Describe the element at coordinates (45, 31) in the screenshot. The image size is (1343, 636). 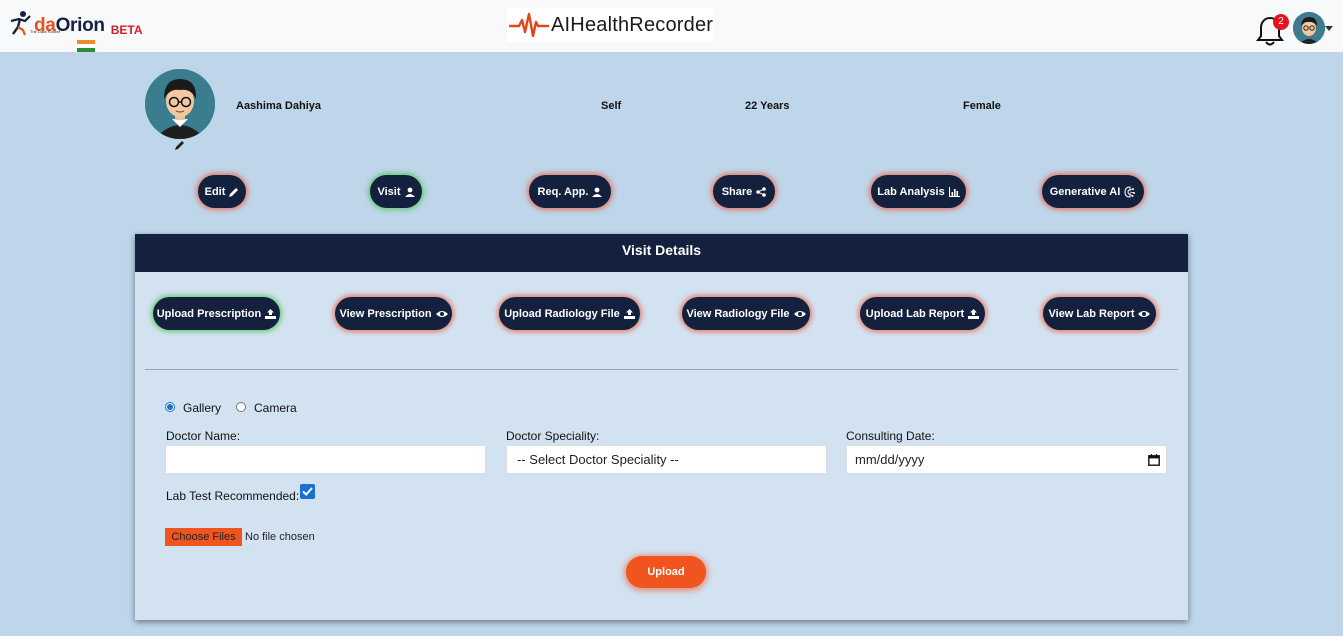
I see `brand-tagline: The Data Rocket` at that location.